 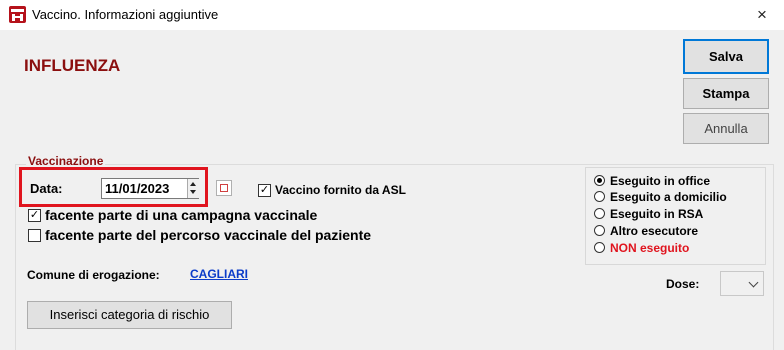 What do you see at coordinates (193, 188) in the screenshot?
I see `date-spinner` at bounding box center [193, 188].